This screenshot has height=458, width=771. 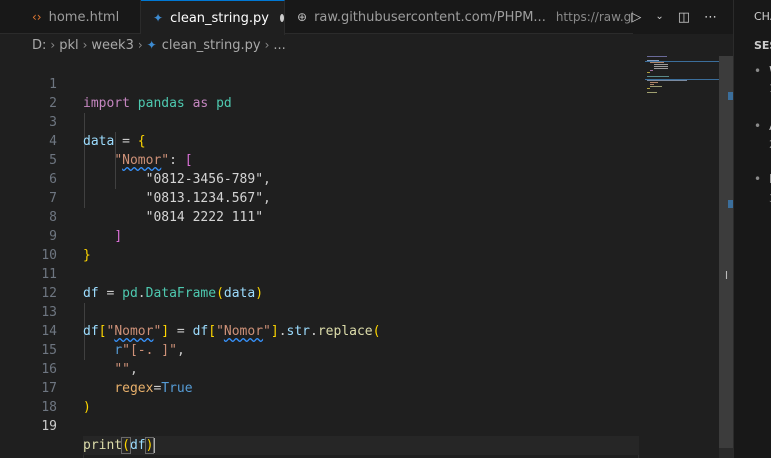 What do you see at coordinates (682, 74) in the screenshot?
I see `minimap` at bounding box center [682, 74].